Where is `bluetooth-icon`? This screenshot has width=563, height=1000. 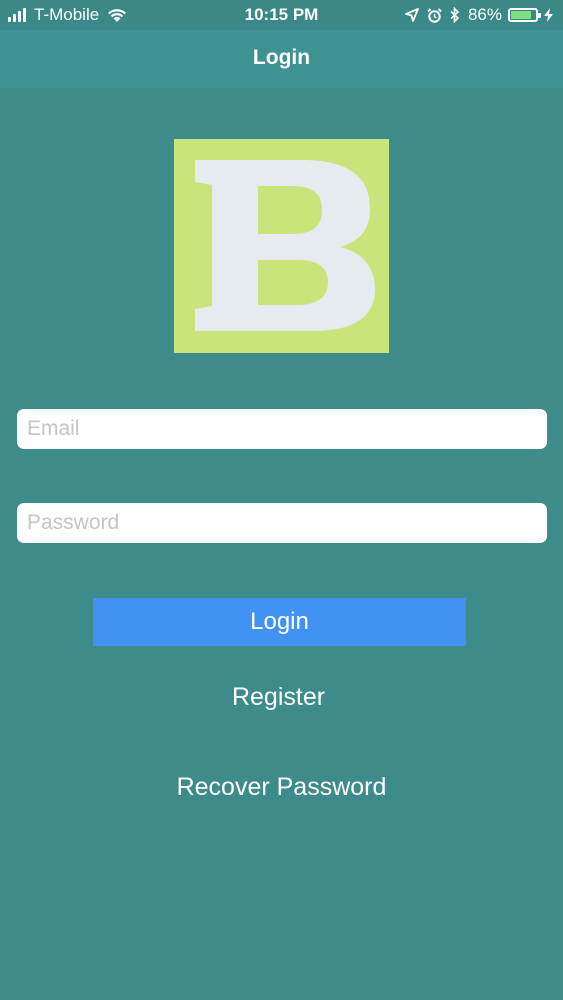 bluetooth-icon is located at coordinates (455, 15).